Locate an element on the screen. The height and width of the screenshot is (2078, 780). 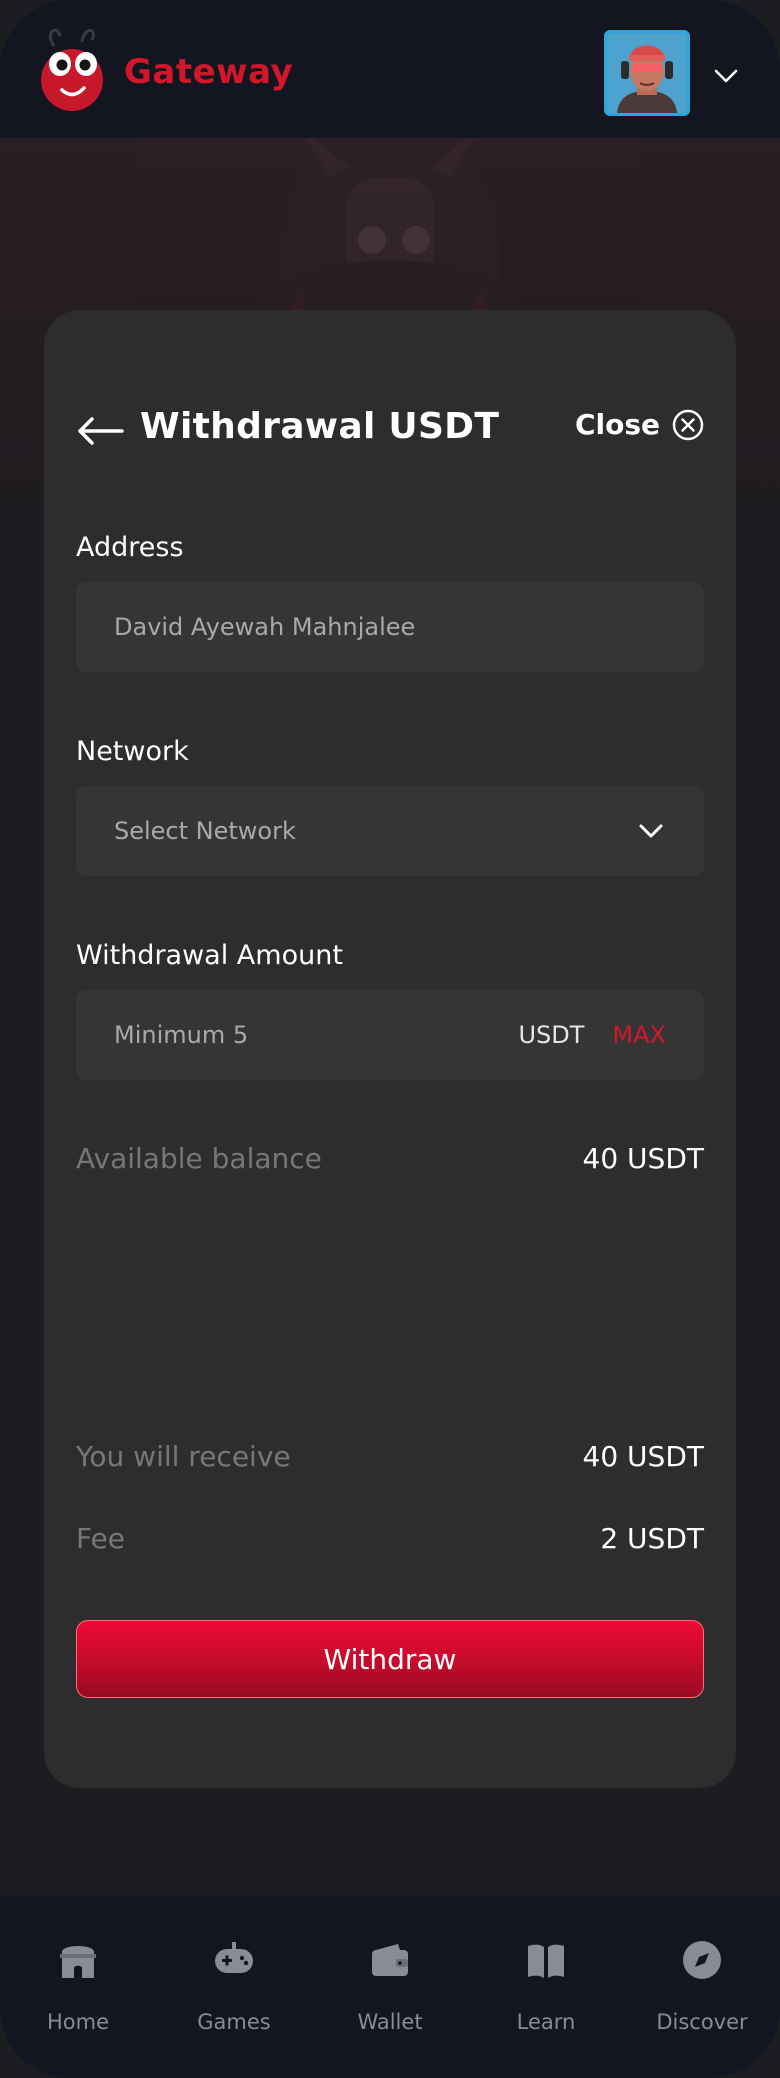
brand-name: Gateway is located at coordinates (209, 72).